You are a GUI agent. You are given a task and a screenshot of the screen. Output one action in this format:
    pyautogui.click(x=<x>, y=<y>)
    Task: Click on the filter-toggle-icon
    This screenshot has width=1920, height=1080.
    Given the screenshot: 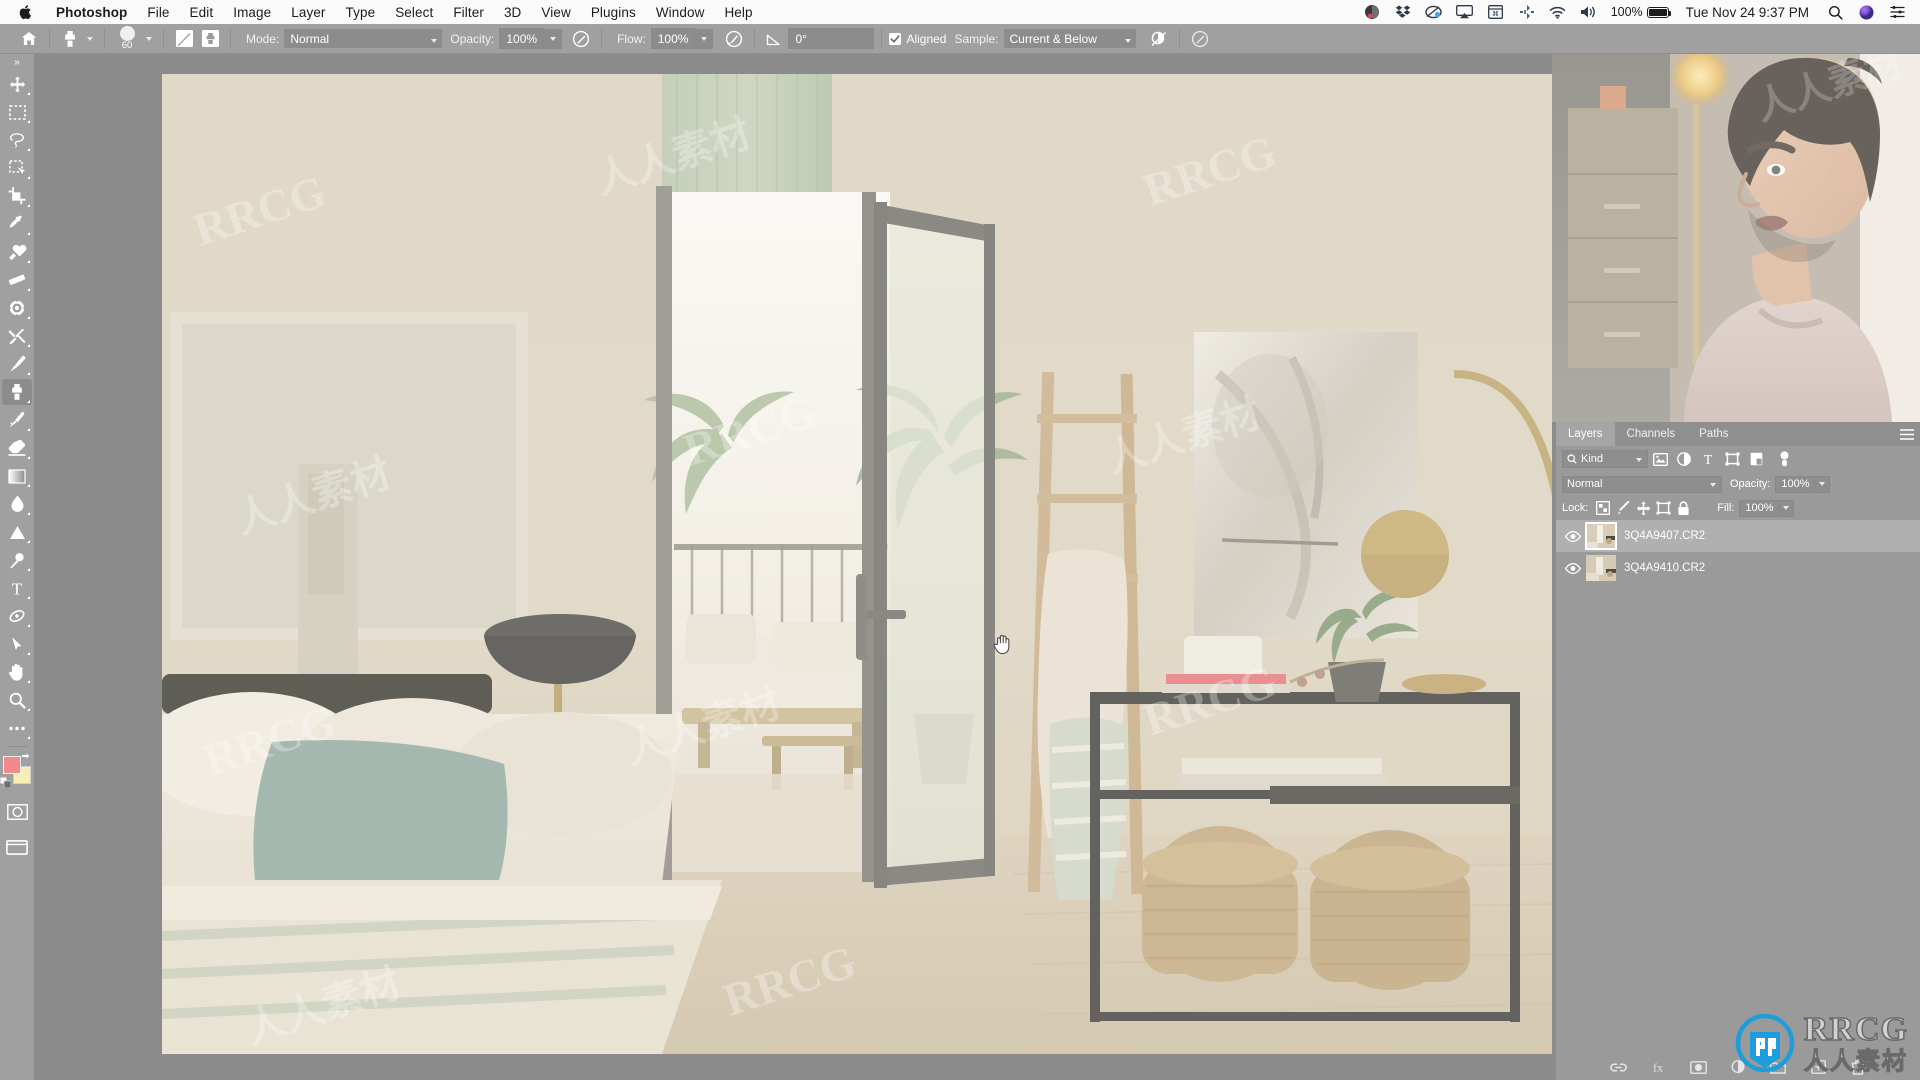 What is the action you would take?
    pyautogui.click(x=1784, y=459)
    